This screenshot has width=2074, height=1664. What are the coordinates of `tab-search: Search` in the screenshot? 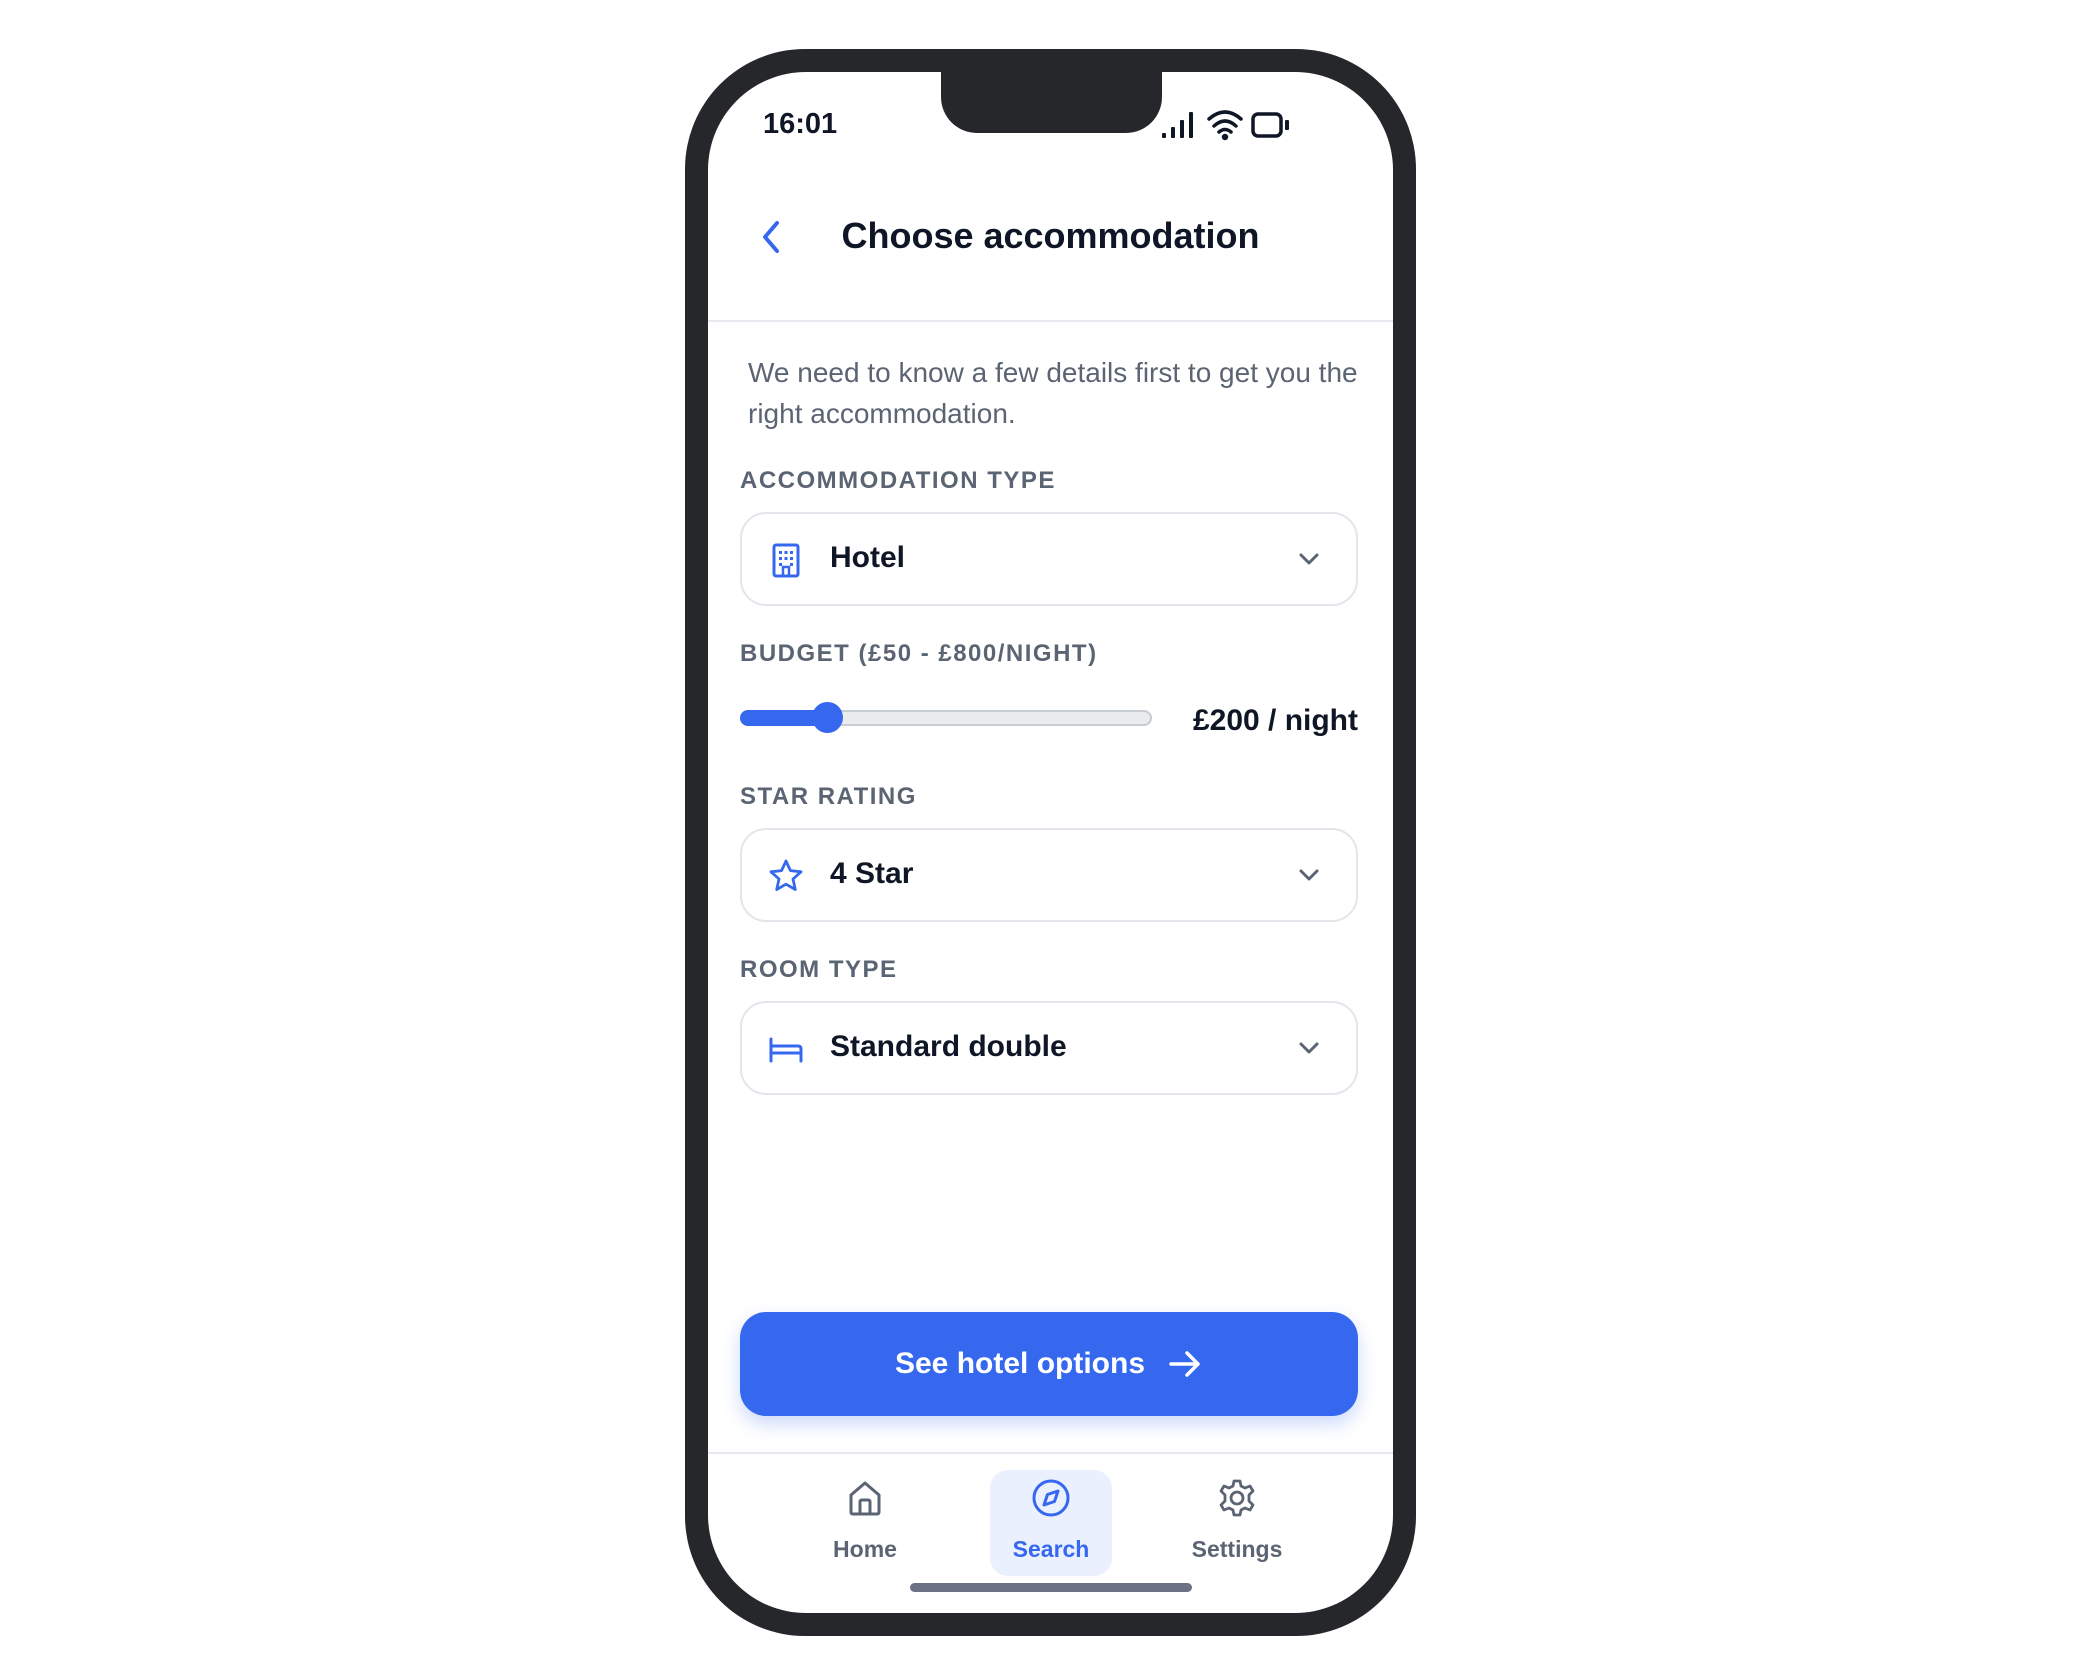 It's located at (1051, 1523).